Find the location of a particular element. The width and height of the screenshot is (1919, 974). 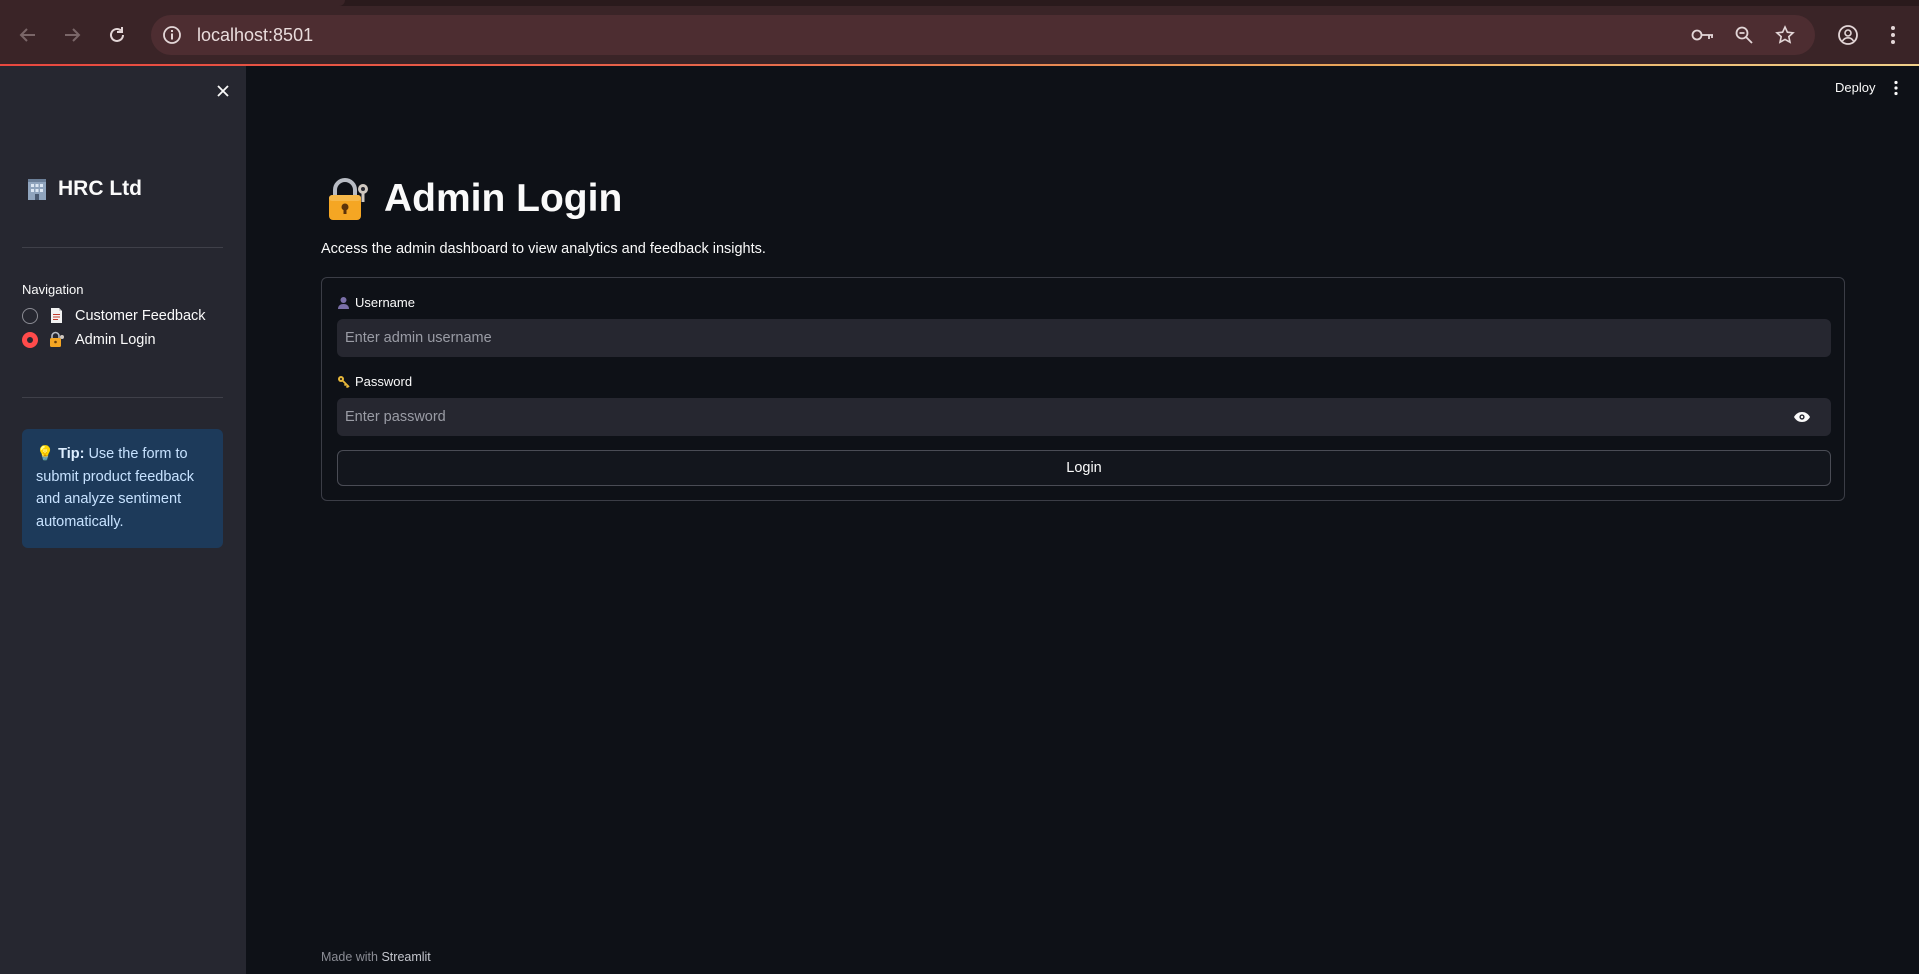

username-field is located at coordinates (1084, 338).